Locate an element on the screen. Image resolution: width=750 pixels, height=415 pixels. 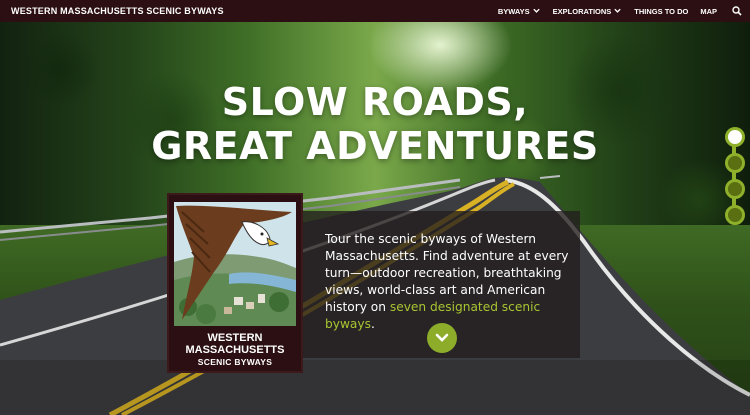
search-icon is located at coordinates (737, 11).